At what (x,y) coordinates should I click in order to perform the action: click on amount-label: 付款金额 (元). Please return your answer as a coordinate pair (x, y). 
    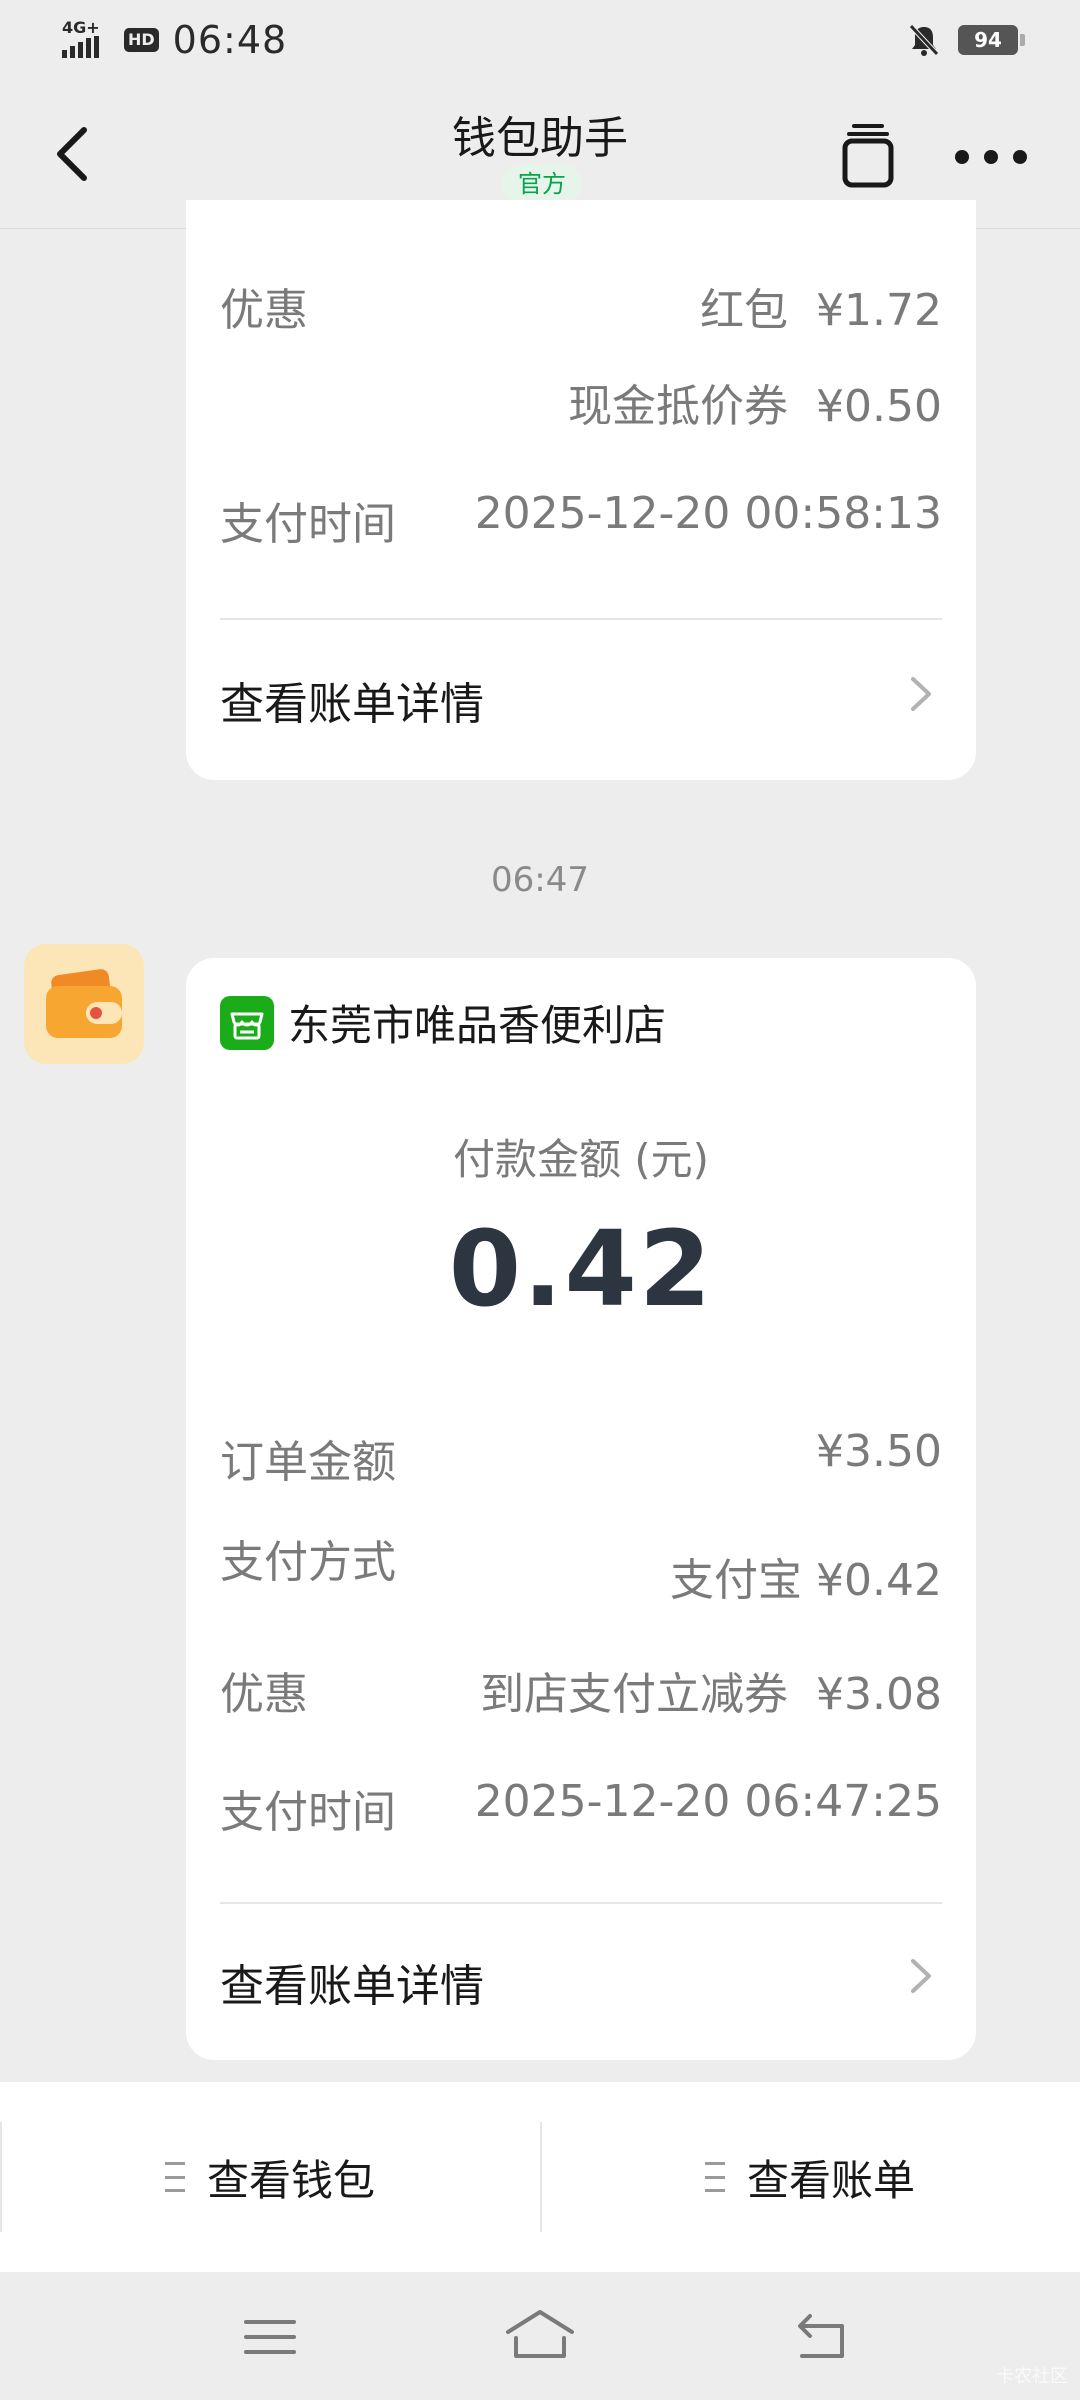
    Looking at the image, I should click on (581, 1159).